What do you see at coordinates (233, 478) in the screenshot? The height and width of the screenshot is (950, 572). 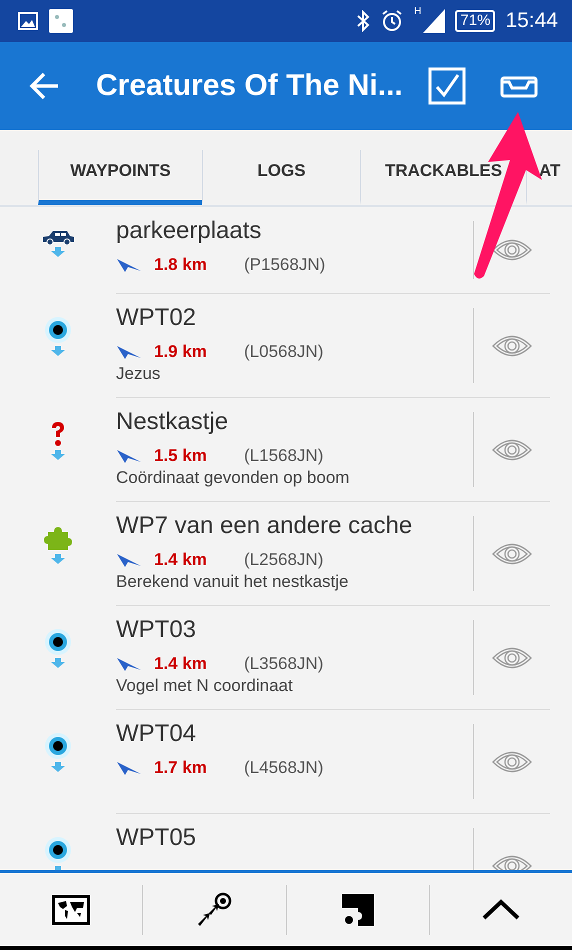 I see `waypoint-note: Coördinaat gevonden op boom` at bounding box center [233, 478].